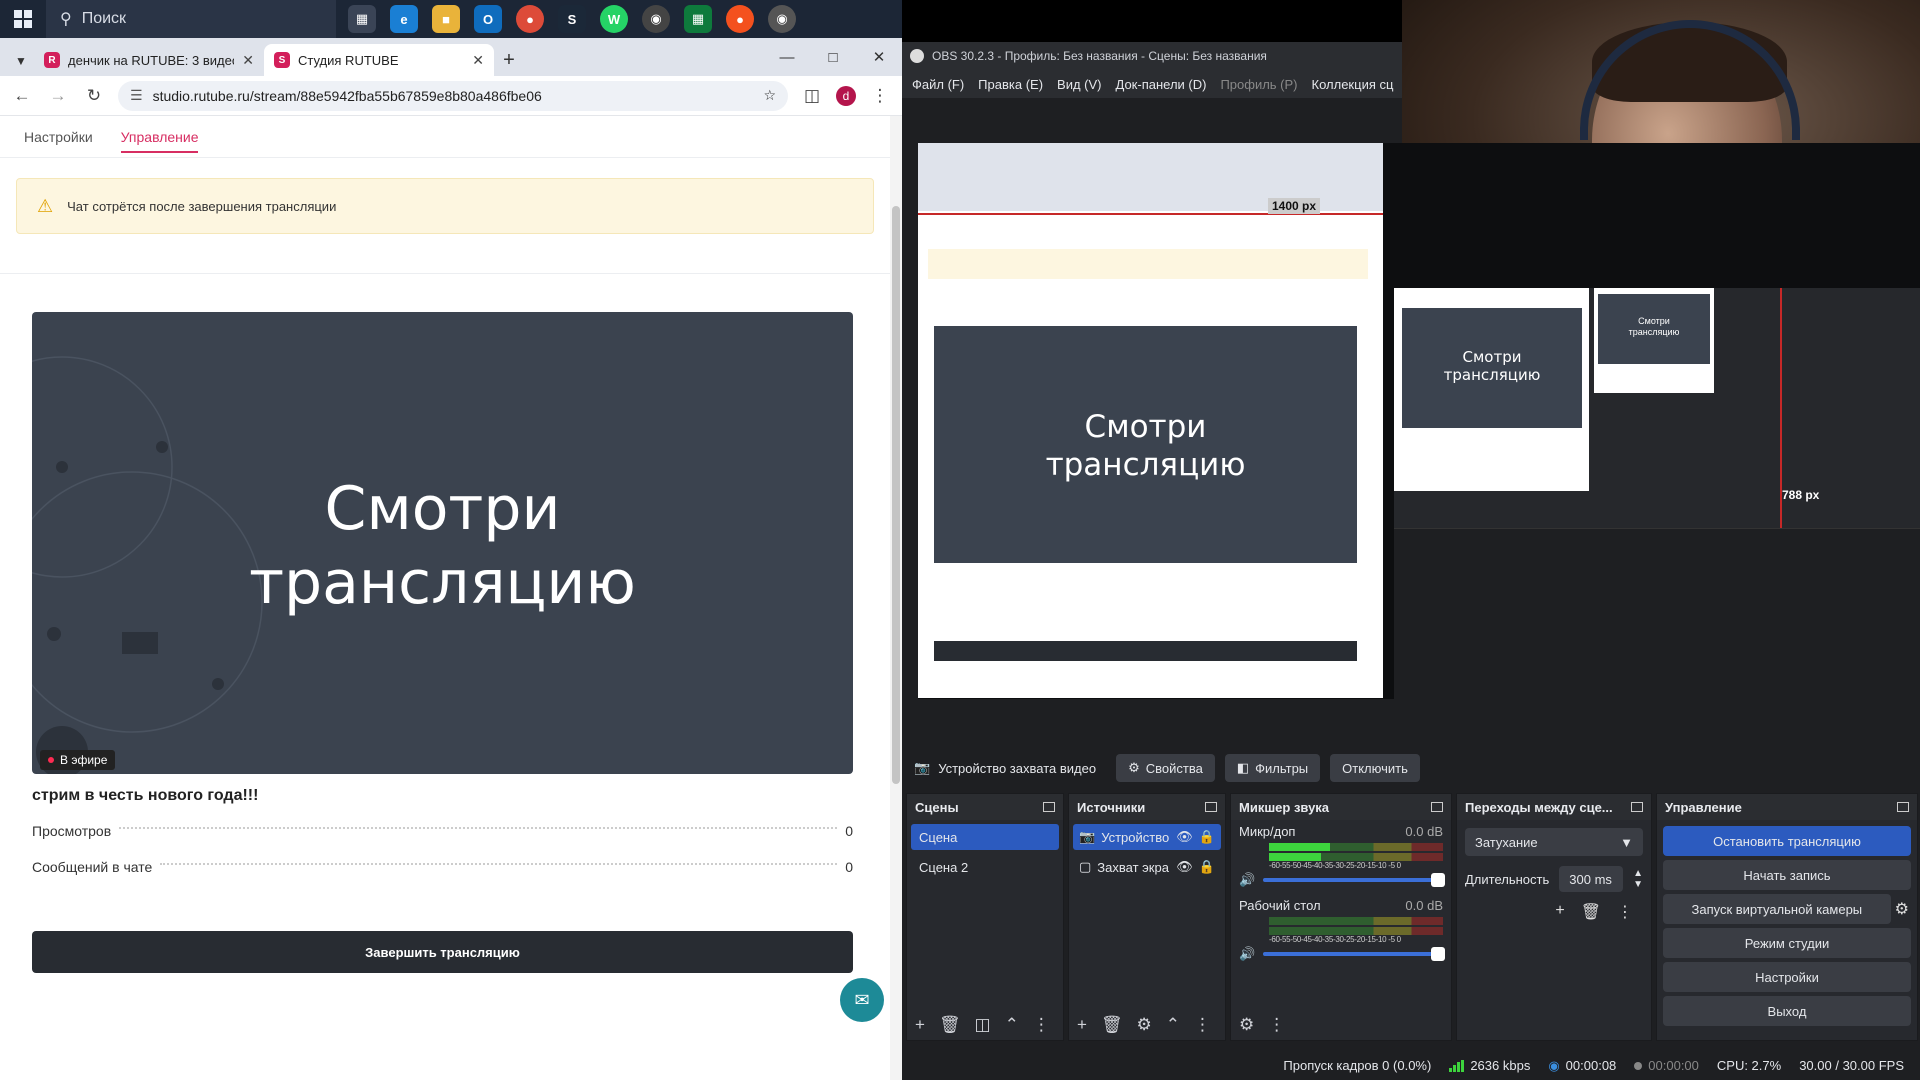 This screenshot has height=1080, width=1920. What do you see at coordinates (22, 96) in the screenshot?
I see `back-icon: ←` at bounding box center [22, 96].